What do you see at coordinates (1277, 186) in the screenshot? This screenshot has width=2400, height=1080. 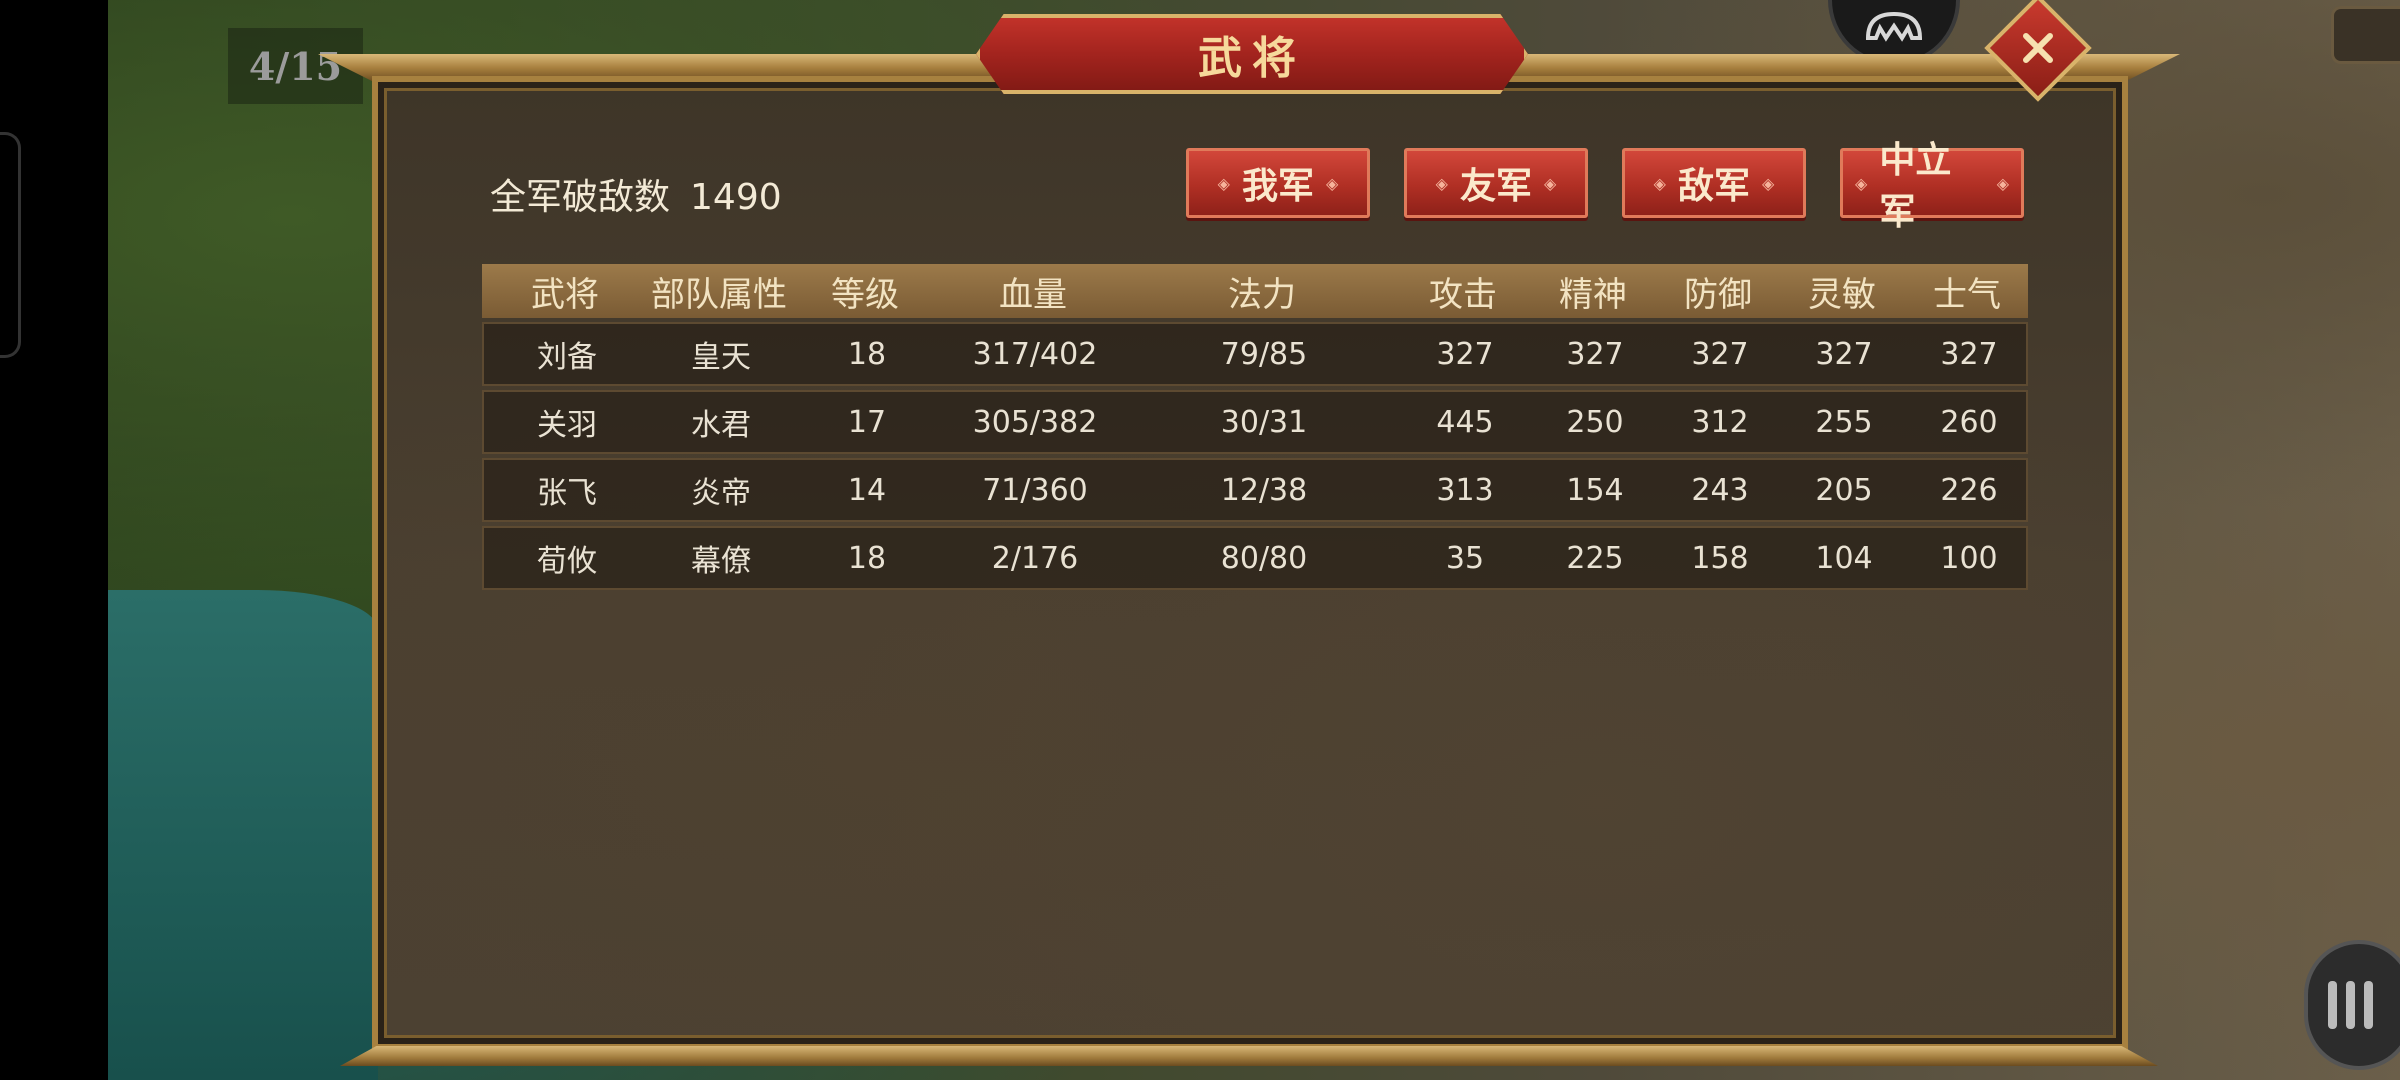 I see `tab-label: 我军` at bounding box center [1277, 186].